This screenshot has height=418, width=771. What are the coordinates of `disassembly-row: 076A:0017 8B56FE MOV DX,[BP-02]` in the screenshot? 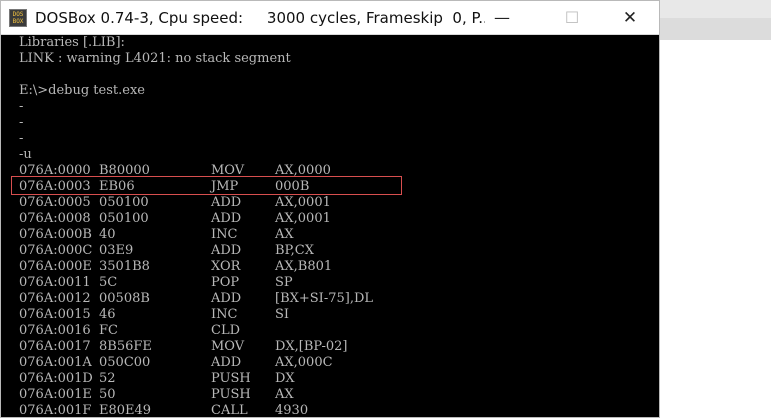 It's located at (329, 347).